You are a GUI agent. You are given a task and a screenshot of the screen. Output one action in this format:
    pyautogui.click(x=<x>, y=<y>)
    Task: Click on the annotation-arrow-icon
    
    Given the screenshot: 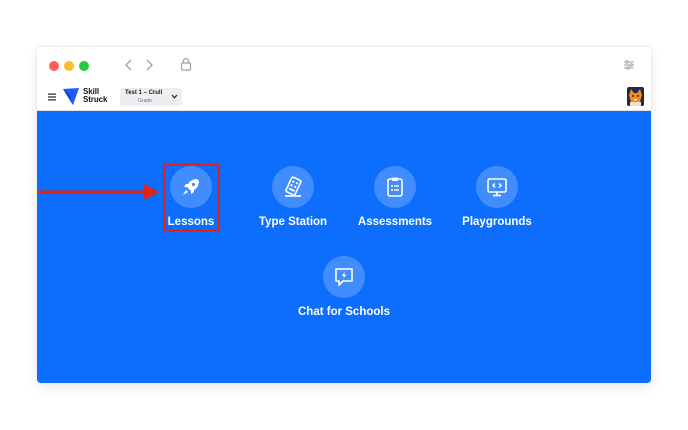 What is the action you would take?
    pyautogui.click(x=98, y=192)
    